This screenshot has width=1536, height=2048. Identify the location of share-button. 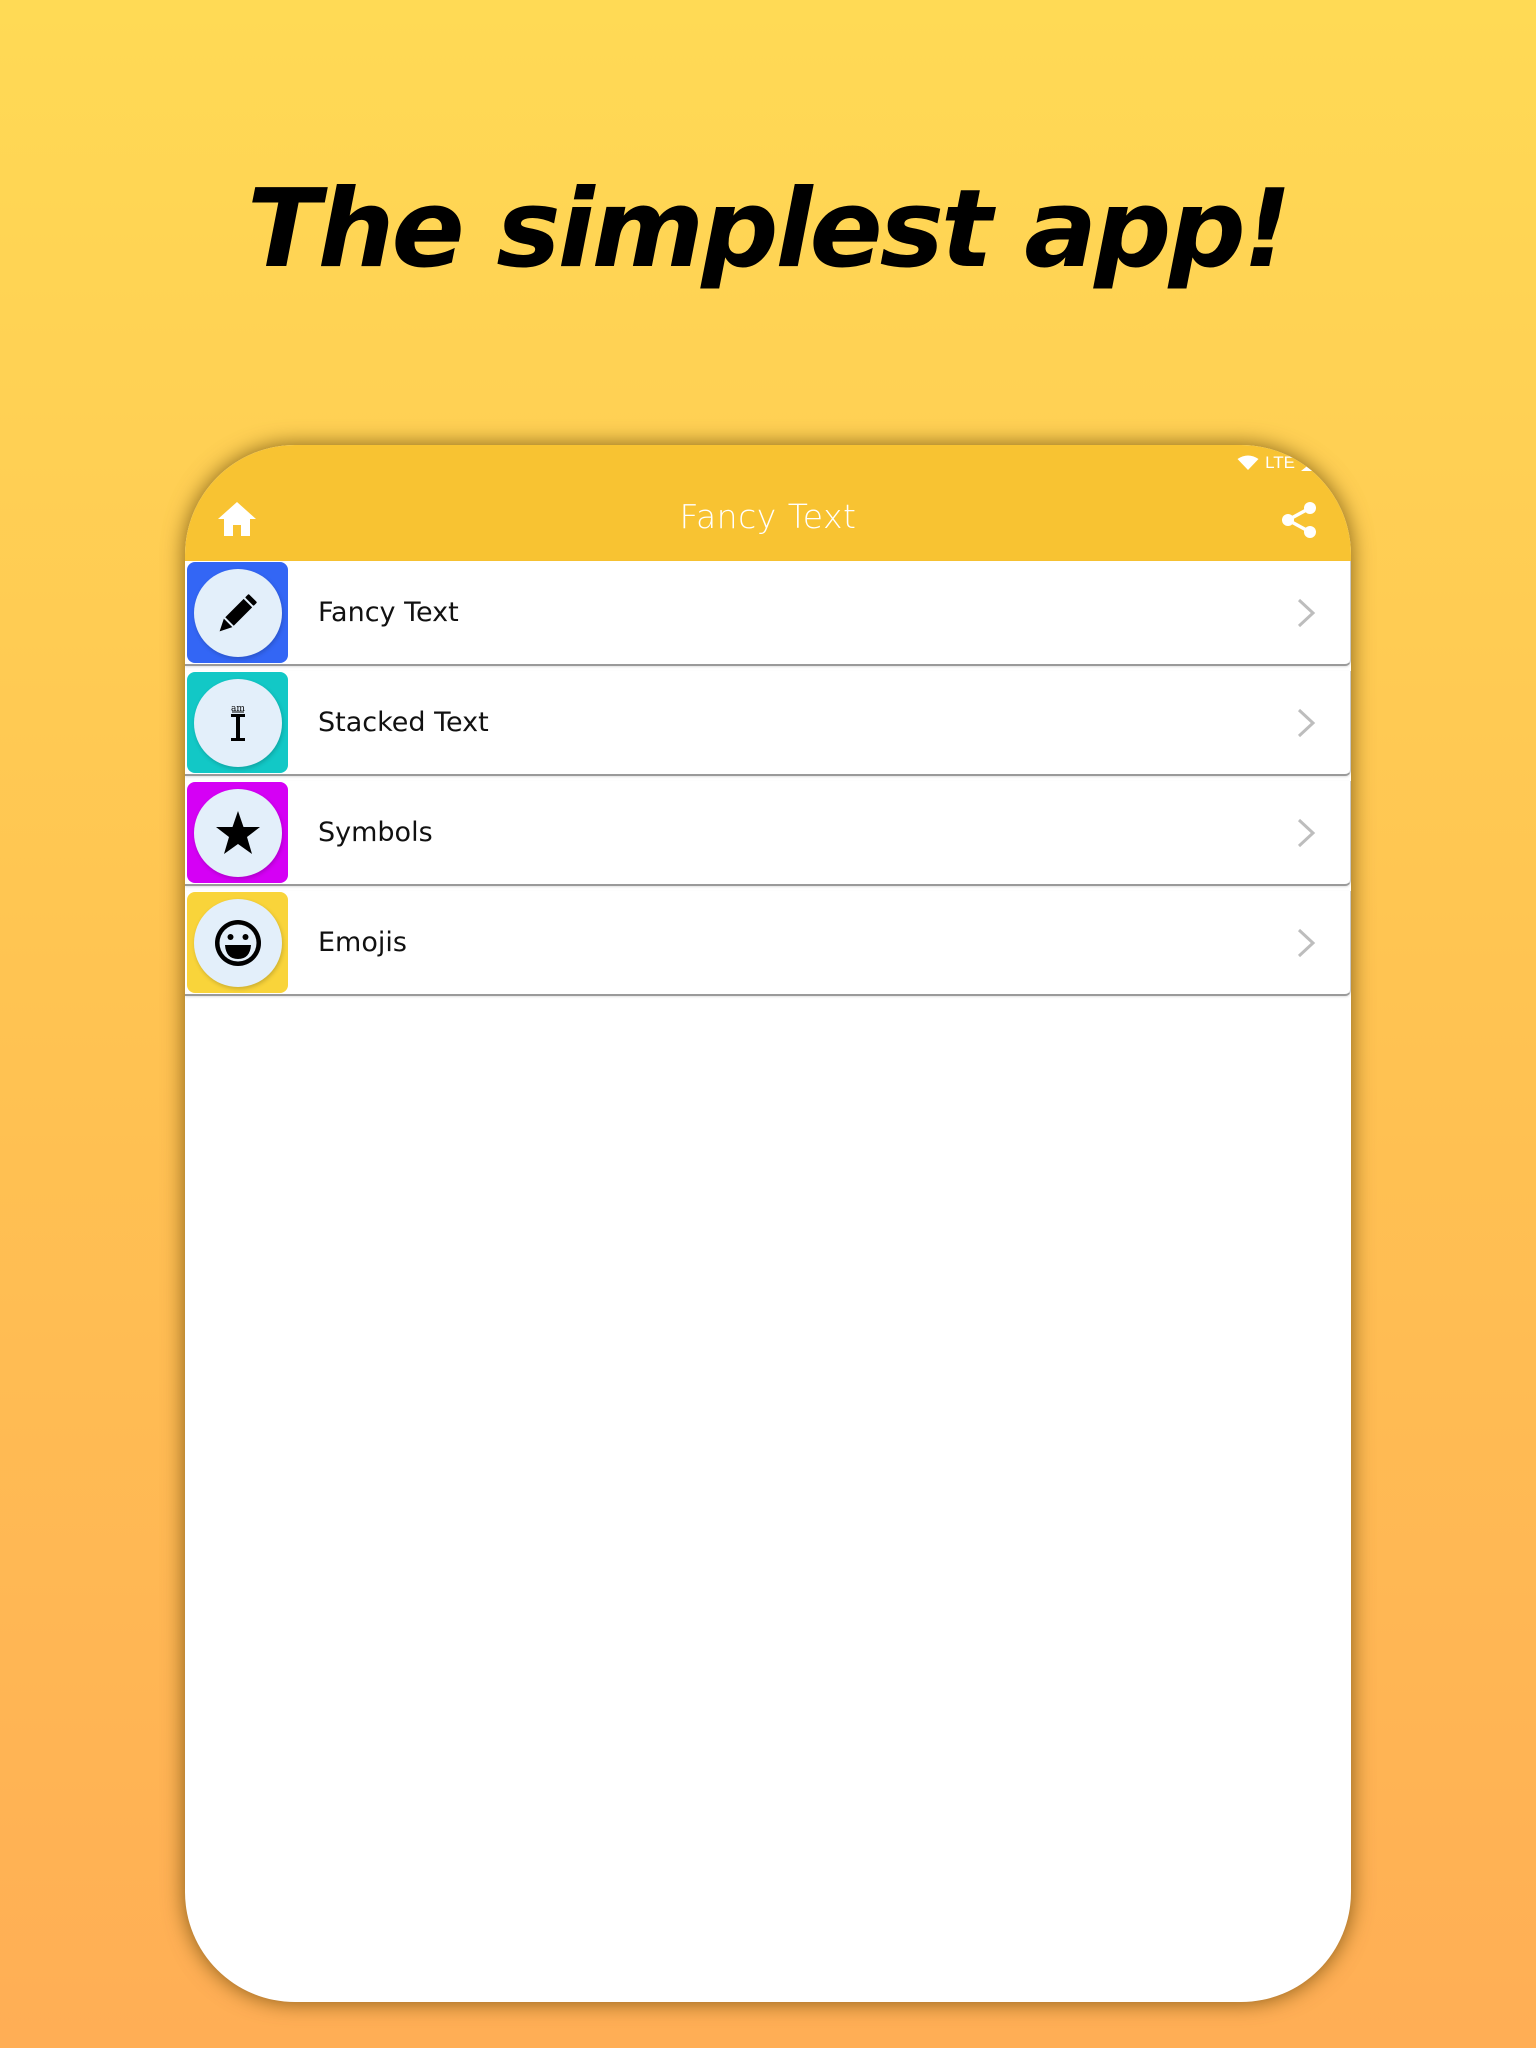
(1299, 520).